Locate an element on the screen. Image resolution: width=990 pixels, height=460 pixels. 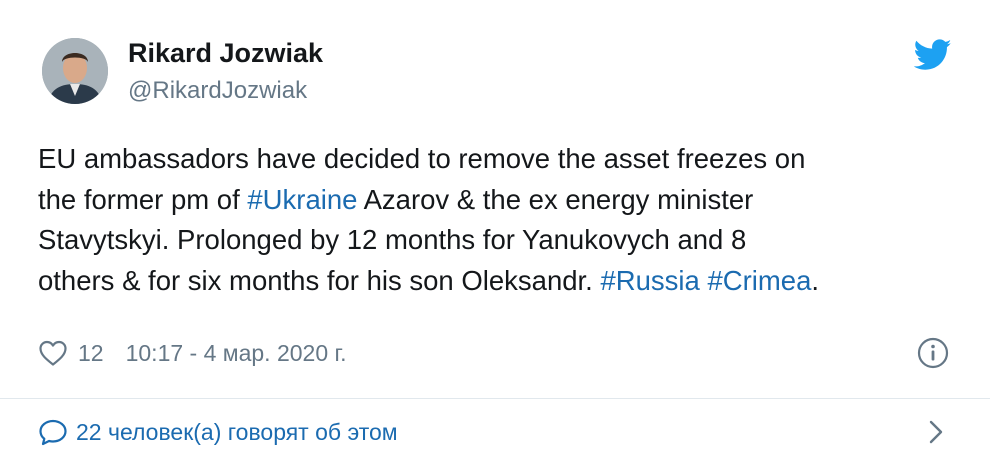
hashtag-crimea: #Crimea is located at coordinates (759, 280).